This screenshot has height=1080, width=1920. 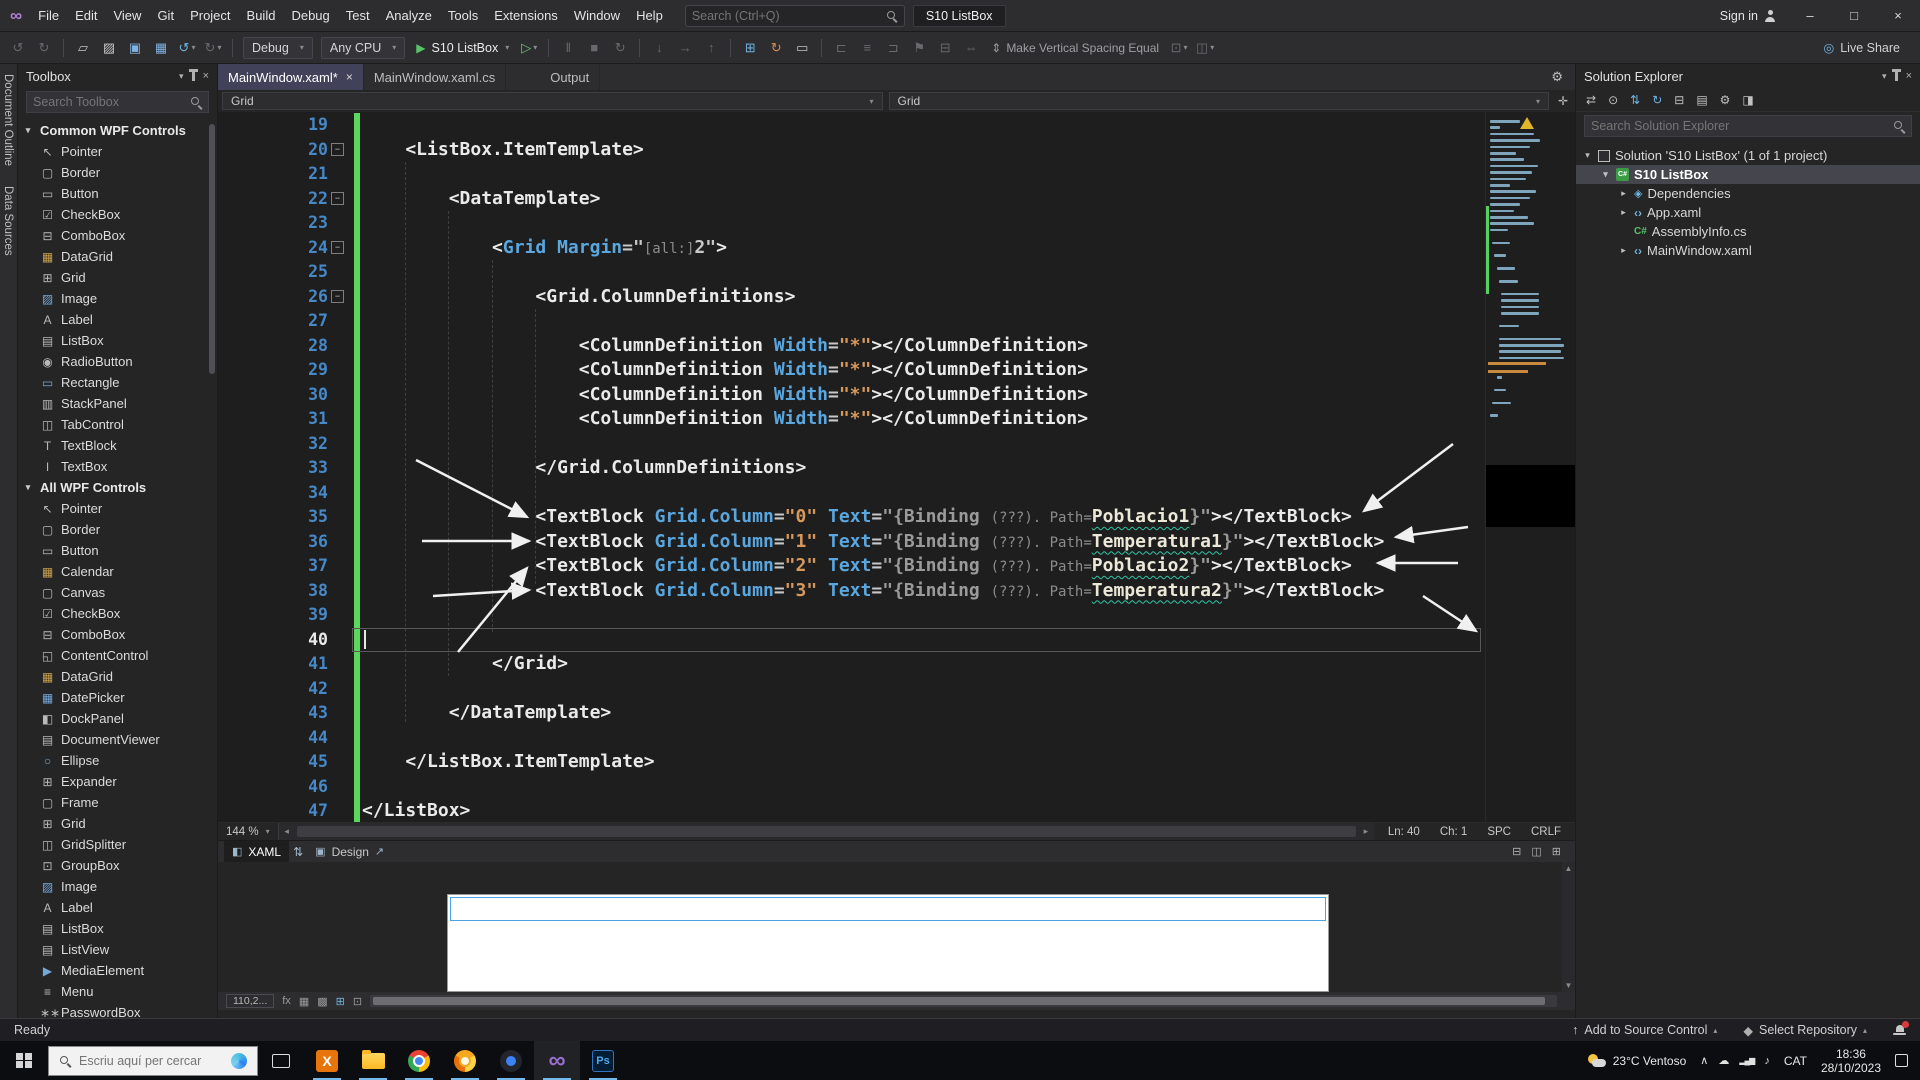 I want to click on menu-item-extensions: Extensions, so click(x=526, y=15).